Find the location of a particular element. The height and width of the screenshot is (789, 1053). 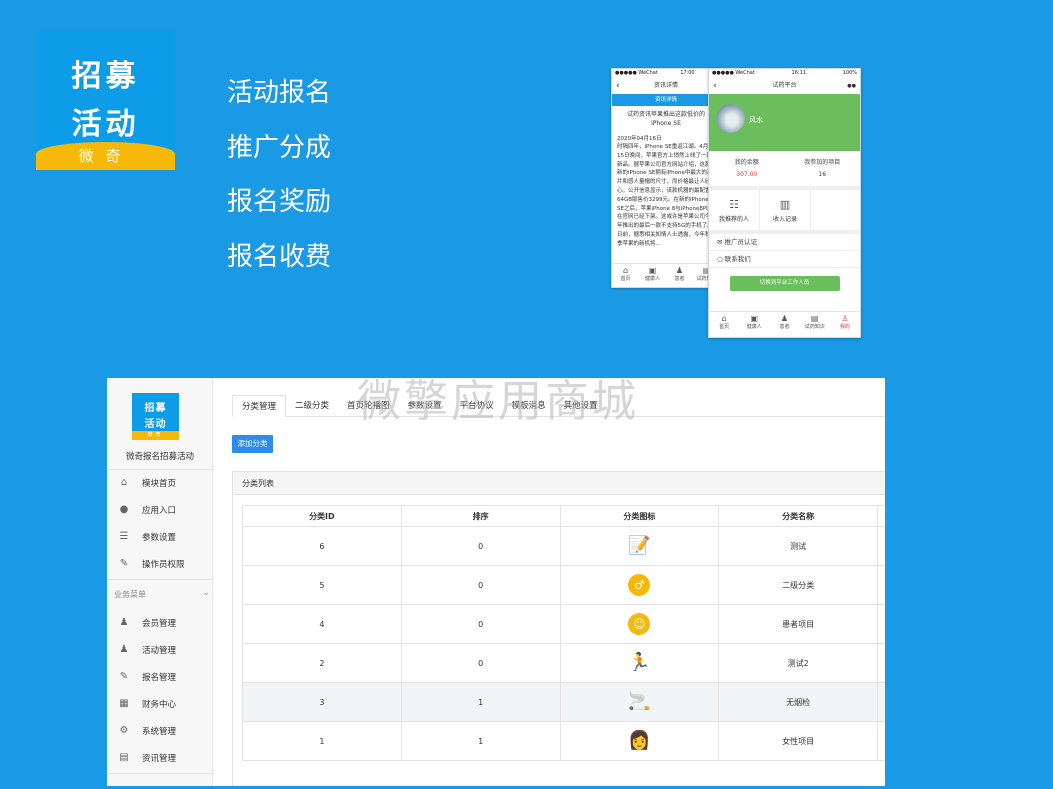

balance-label: 我的余额 is located at coordinates (746, 162).